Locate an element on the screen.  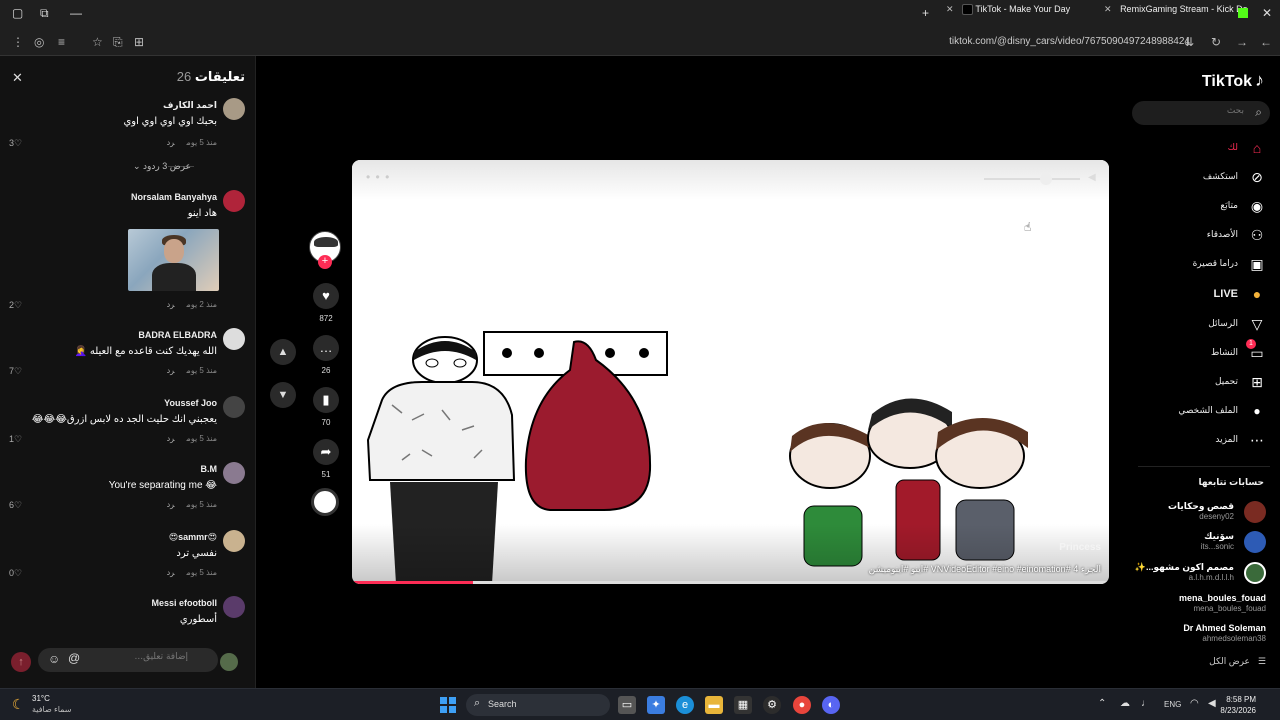
comment-author: Messi efootboll is located at coordinates (184, 603).